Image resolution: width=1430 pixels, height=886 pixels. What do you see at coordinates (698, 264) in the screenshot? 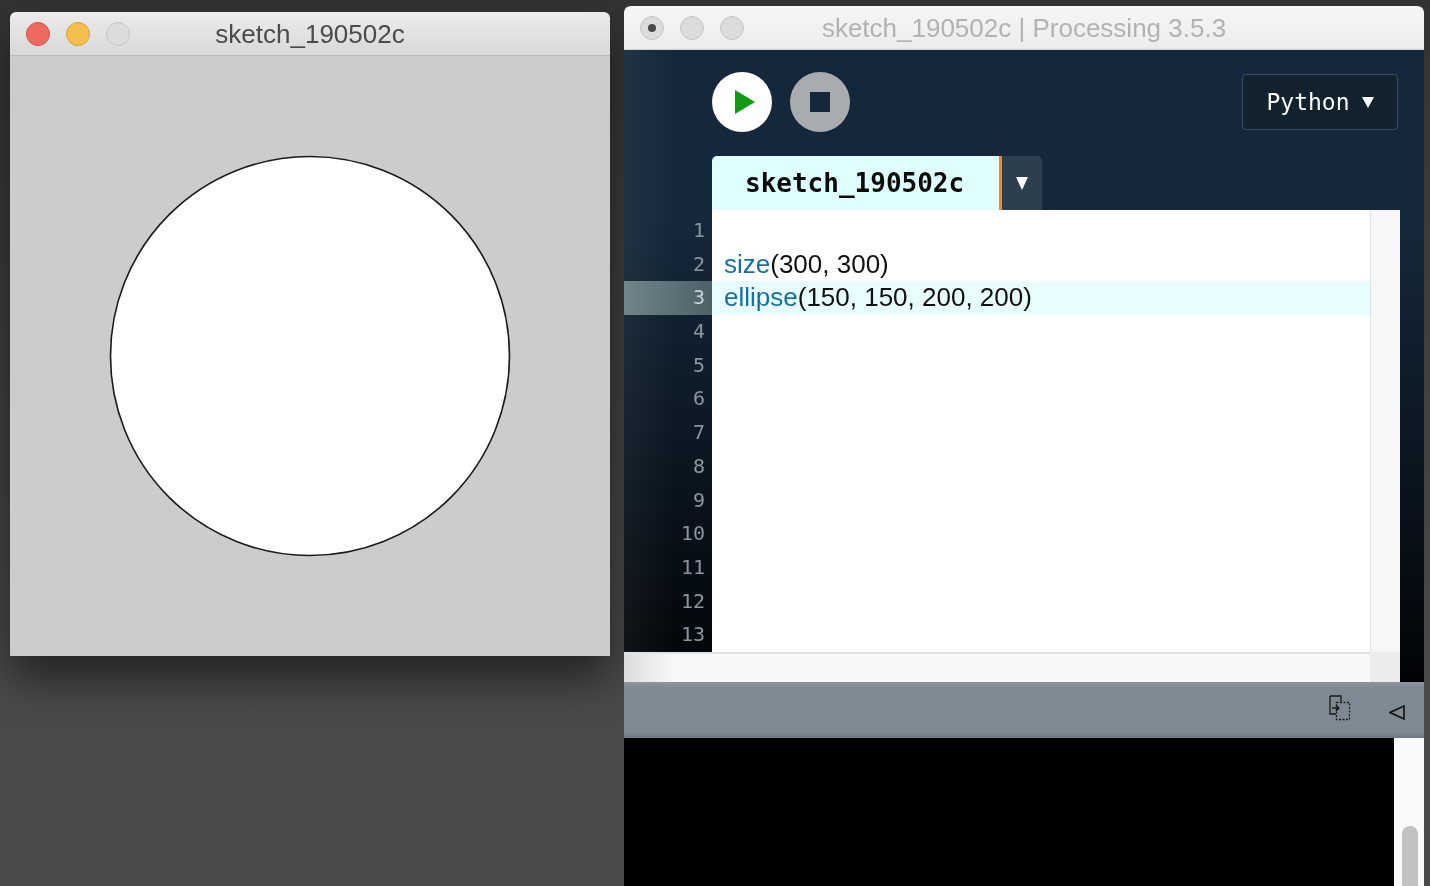
I see `line-number: 2` at bounding box center [698, 264].